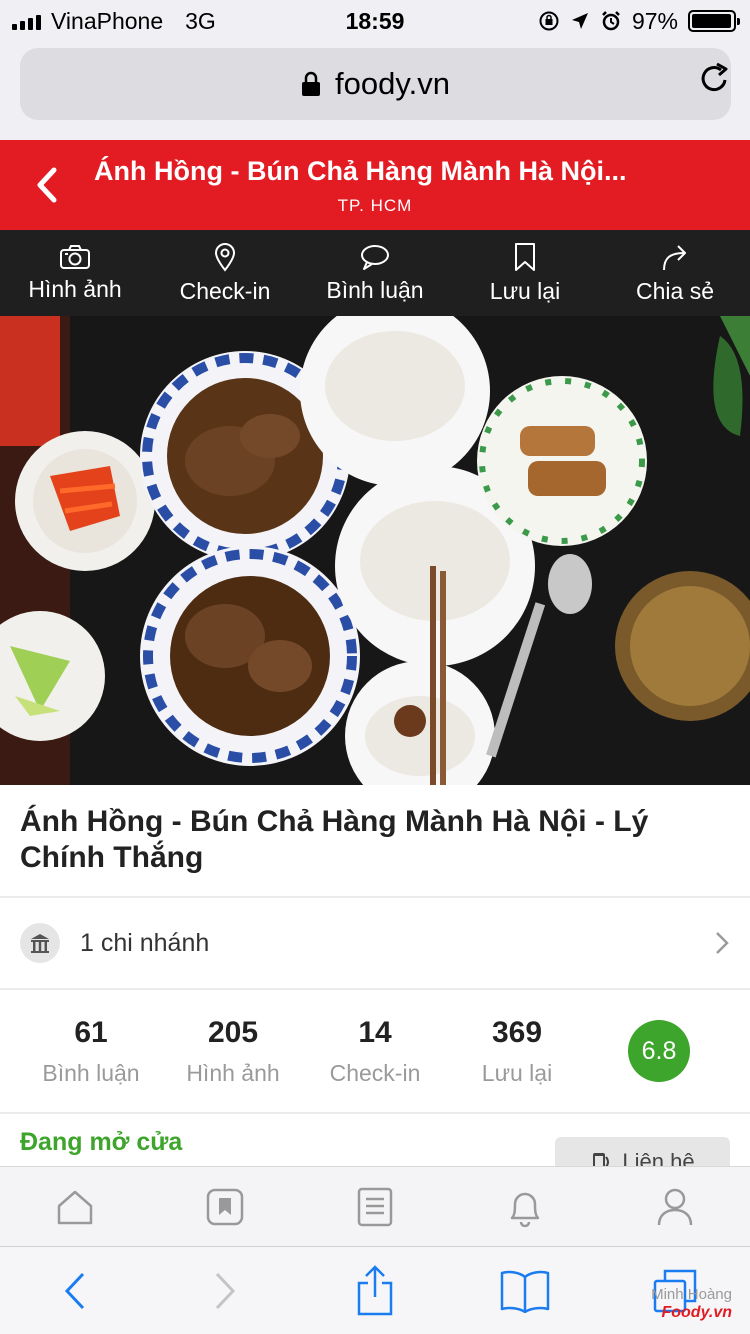  I want to click on open-book-icon, so click(525, 1291).